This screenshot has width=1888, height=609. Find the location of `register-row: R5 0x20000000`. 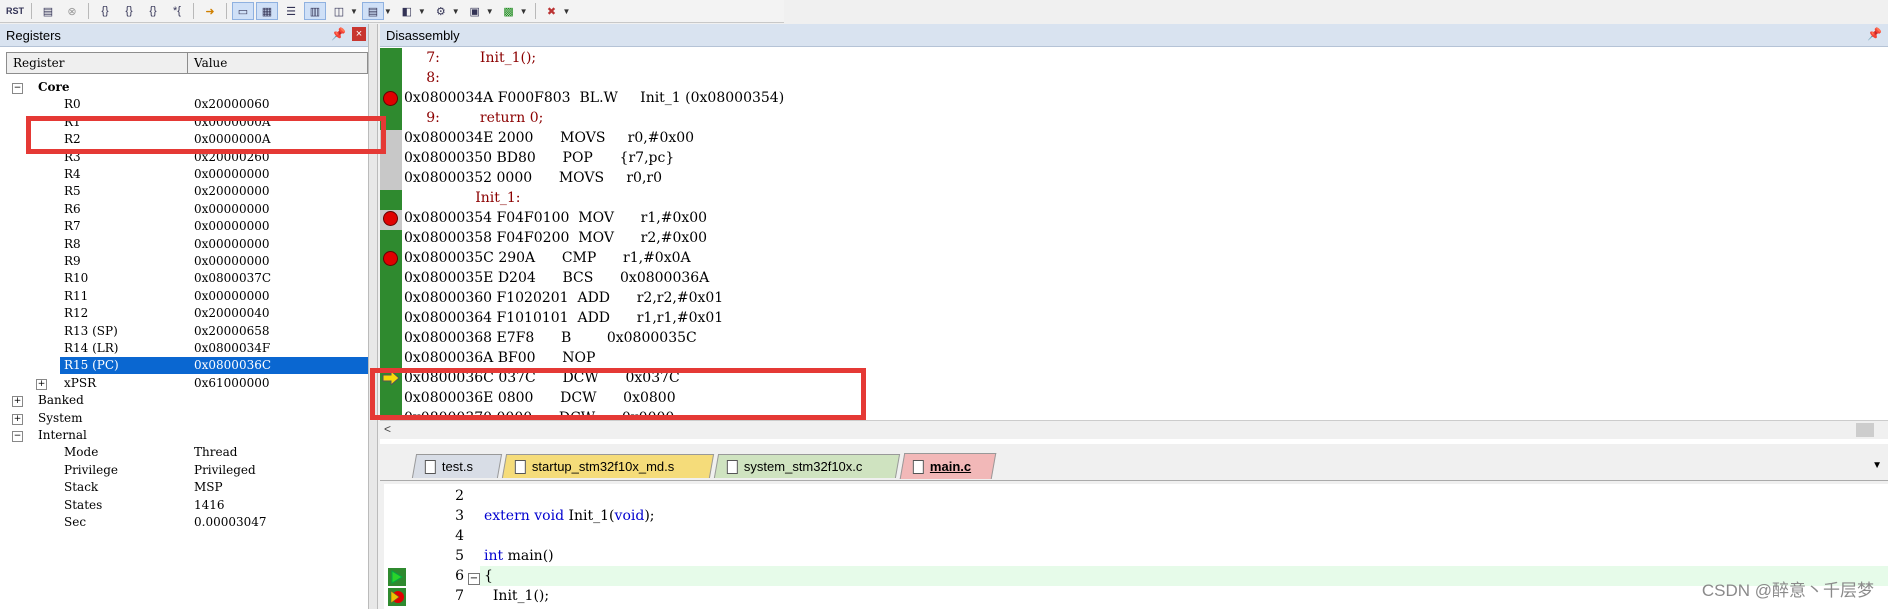

register-row: R5 0x20000000 is located at coordinates (214, 191).